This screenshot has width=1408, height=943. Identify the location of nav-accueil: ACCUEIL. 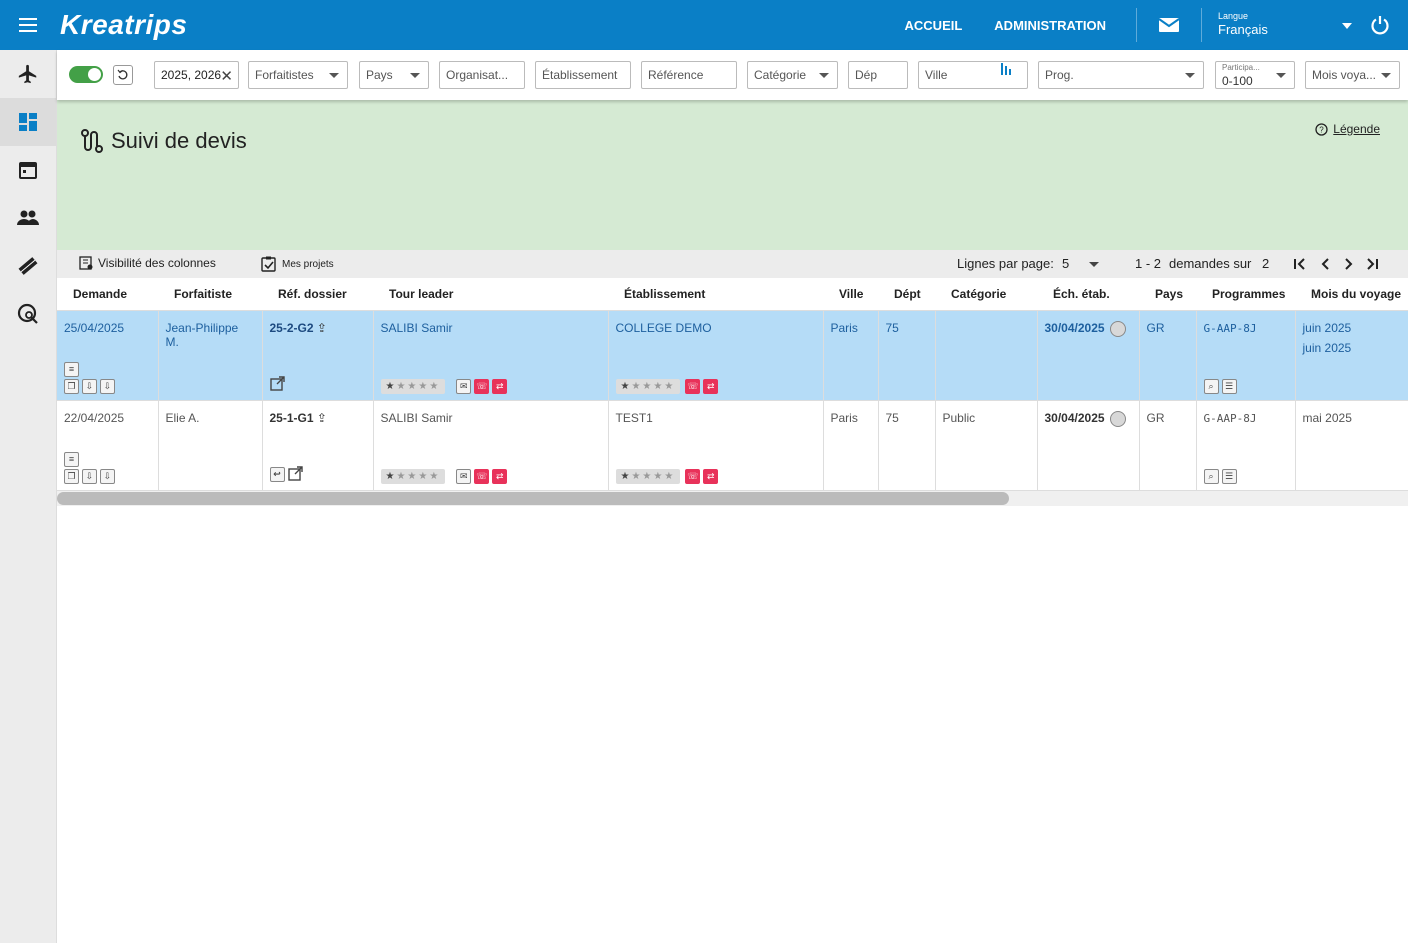
(934, 25).